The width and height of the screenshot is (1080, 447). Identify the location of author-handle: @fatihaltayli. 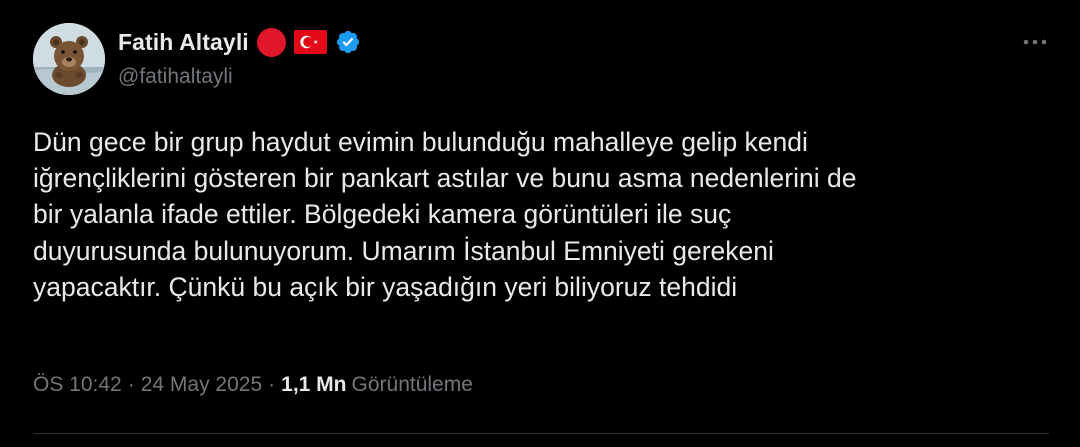
(175, 77).